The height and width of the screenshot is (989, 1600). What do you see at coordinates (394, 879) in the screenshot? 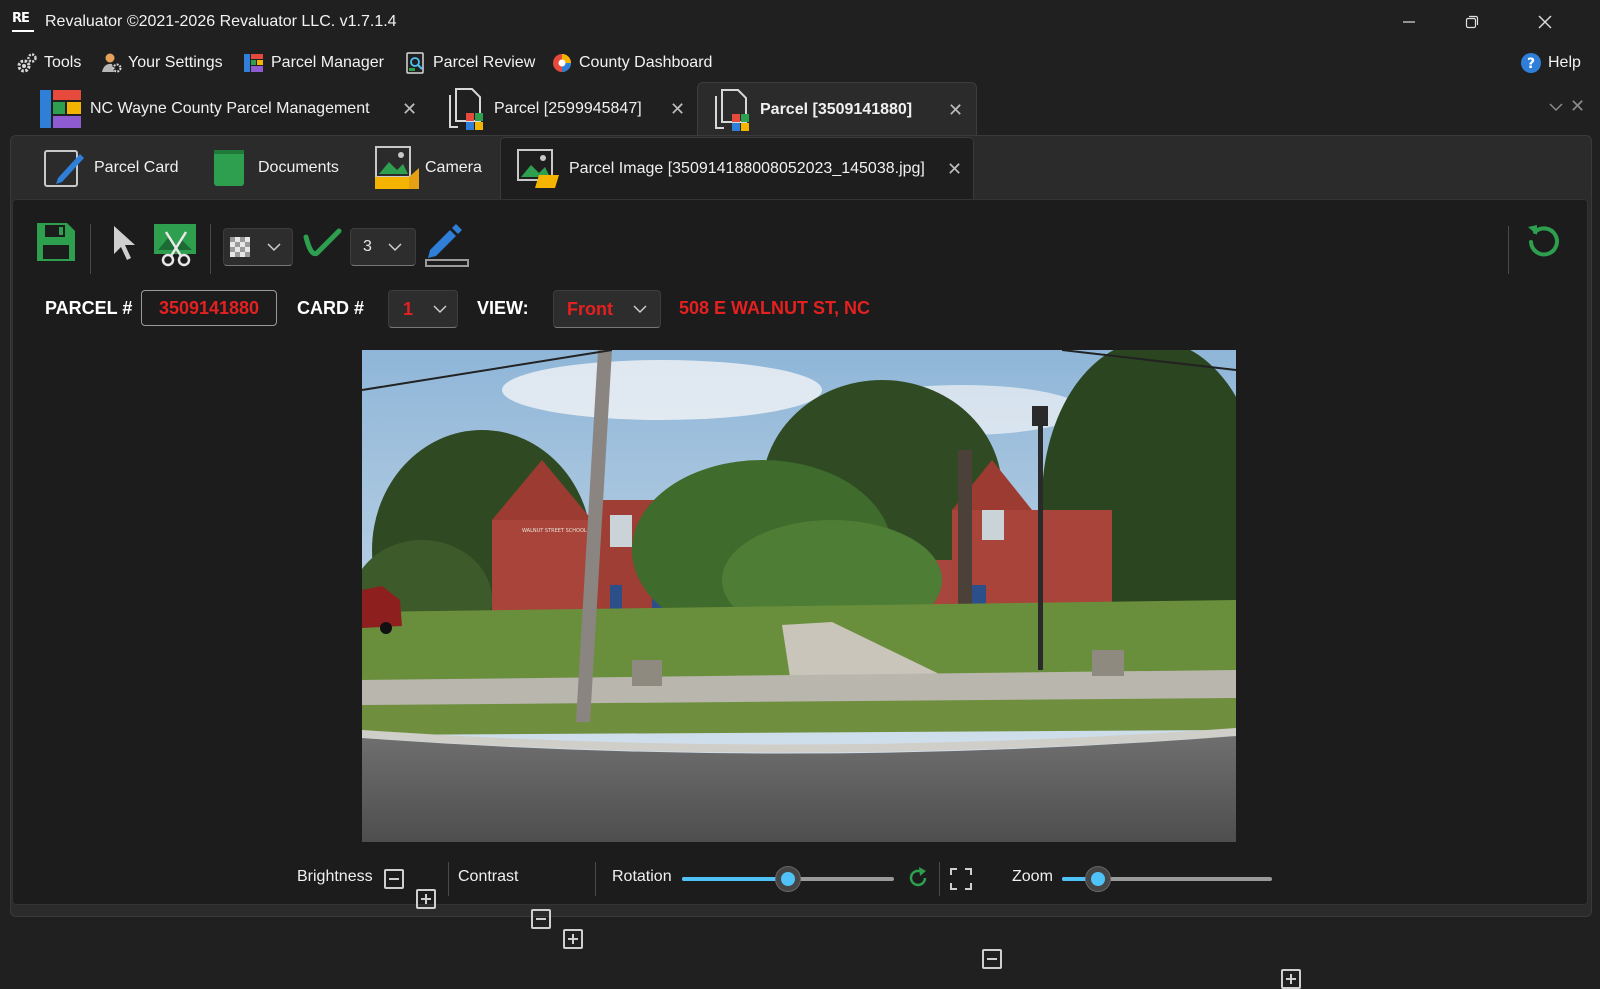
I see `brightness-decrease-button` at bounding box center [394, 879].